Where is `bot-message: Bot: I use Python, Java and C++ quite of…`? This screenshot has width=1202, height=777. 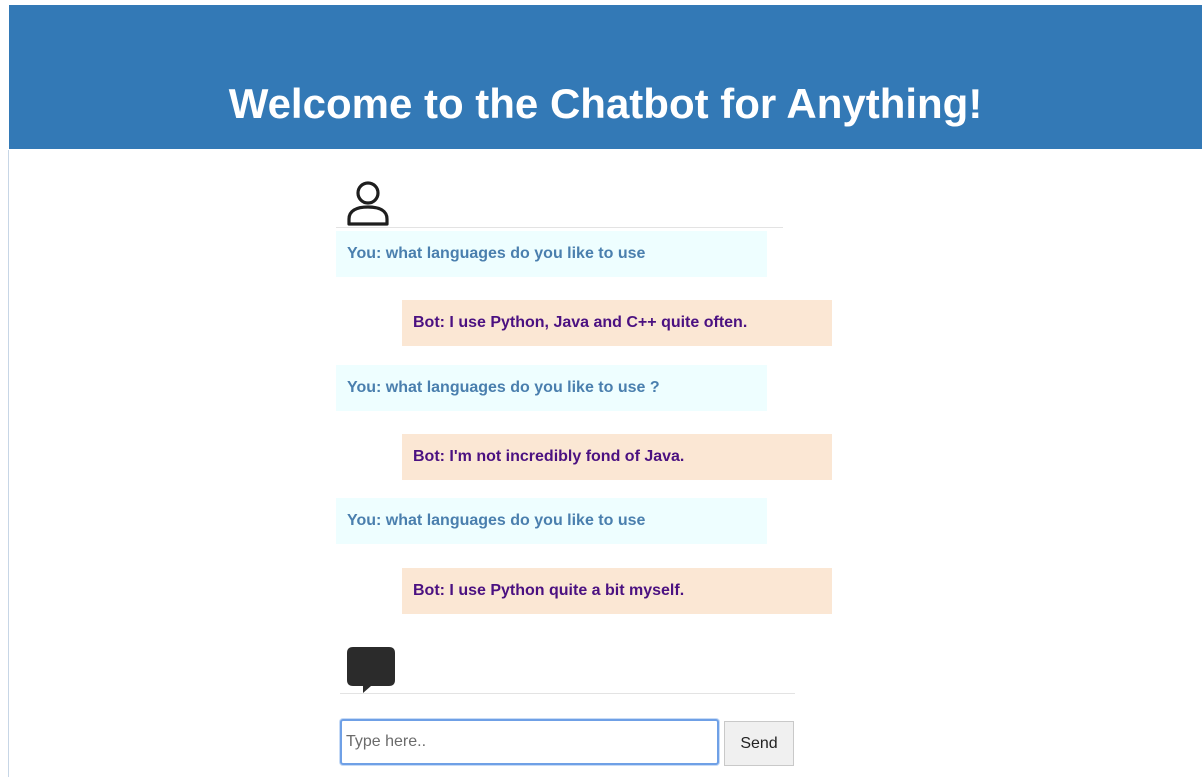
bot-message: Bot: I use Python, Java and C++ quite of… is located at coordinates (617, 323).